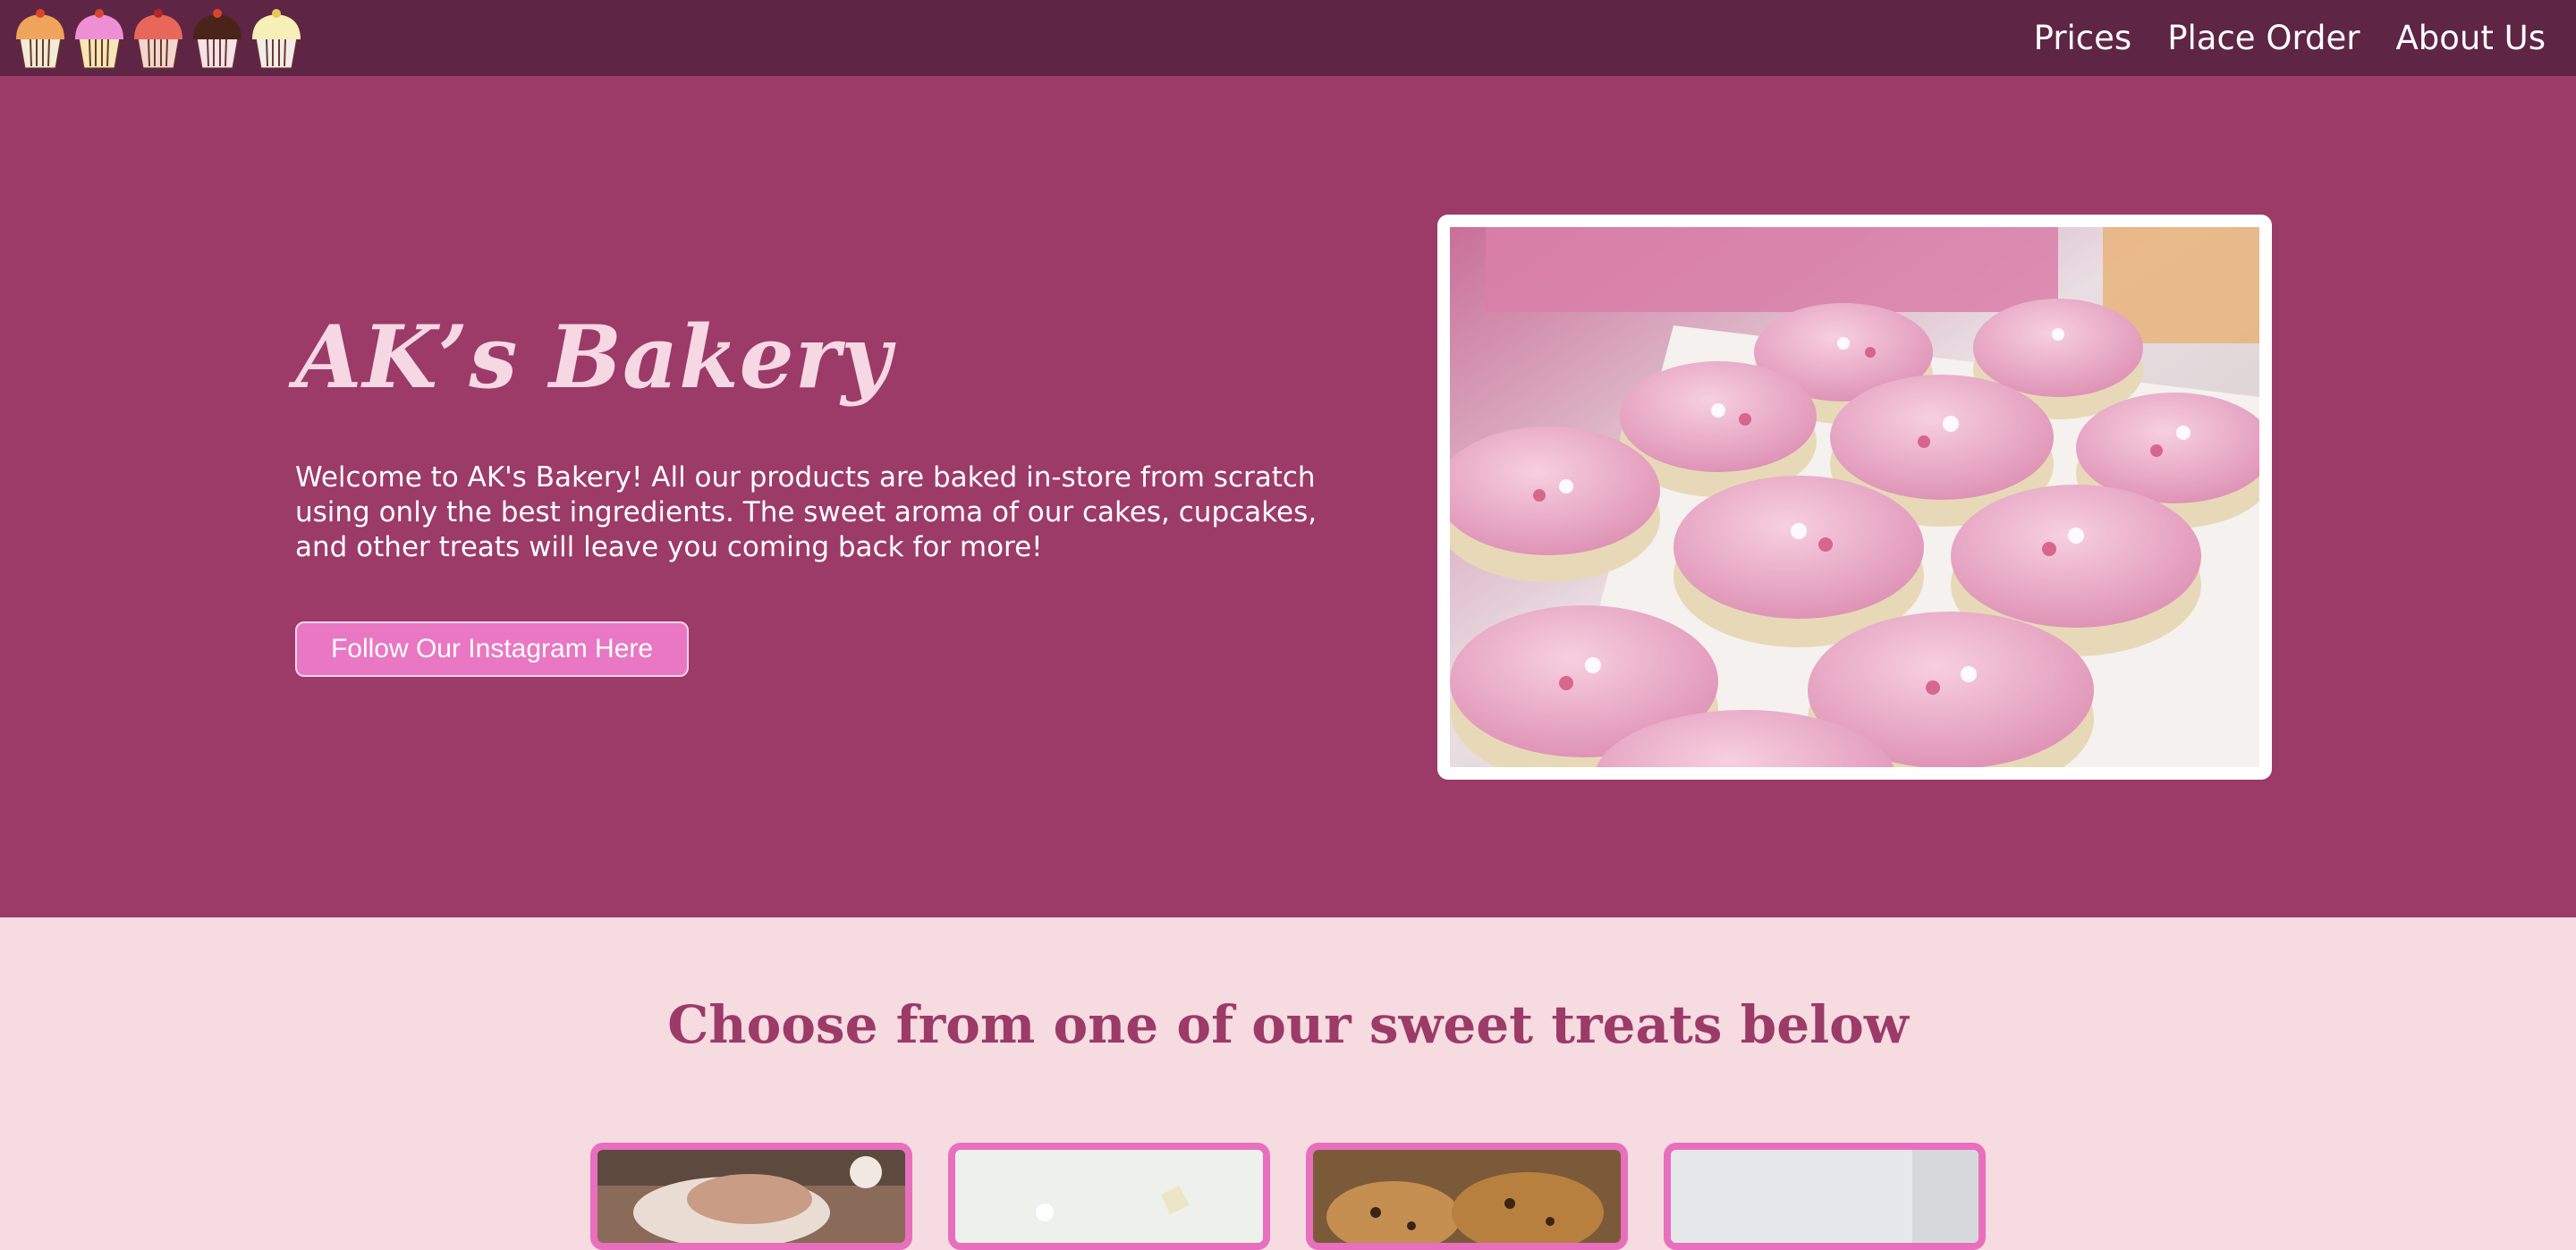 The height and width of the screenshot is (1250, 2576). I want to click on treat-card-white-cake, so click(1109, 1196).